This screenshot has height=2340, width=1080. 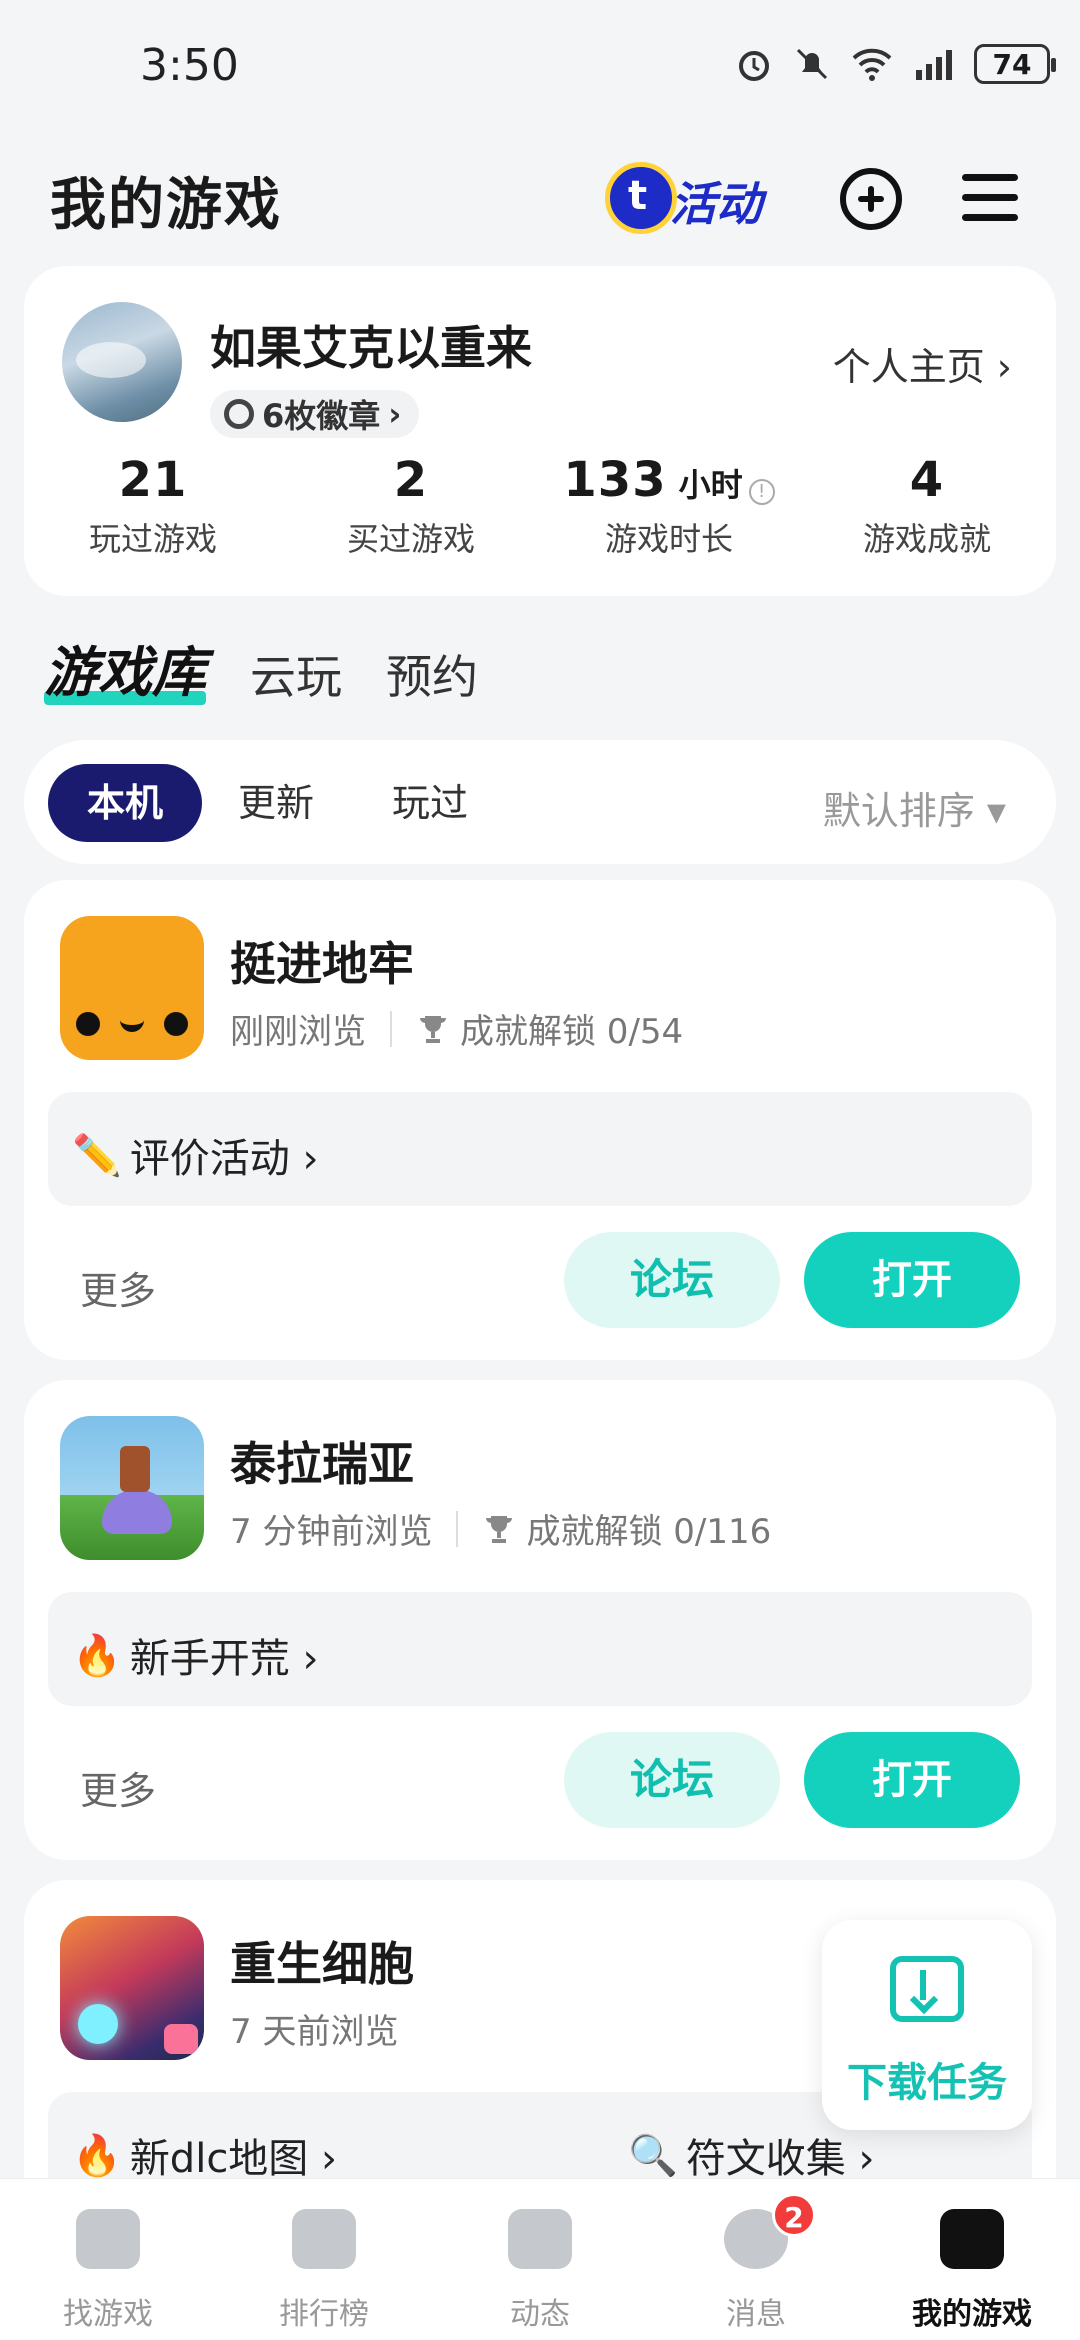 I want to click on game-meta: 刚刚浏览 成就解锁 0/54, so click(x=456, y=1028).